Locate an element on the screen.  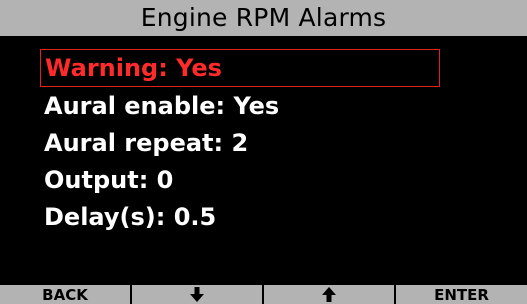
menu-item-label: Output: 0 is located at coordinates (109, 179).